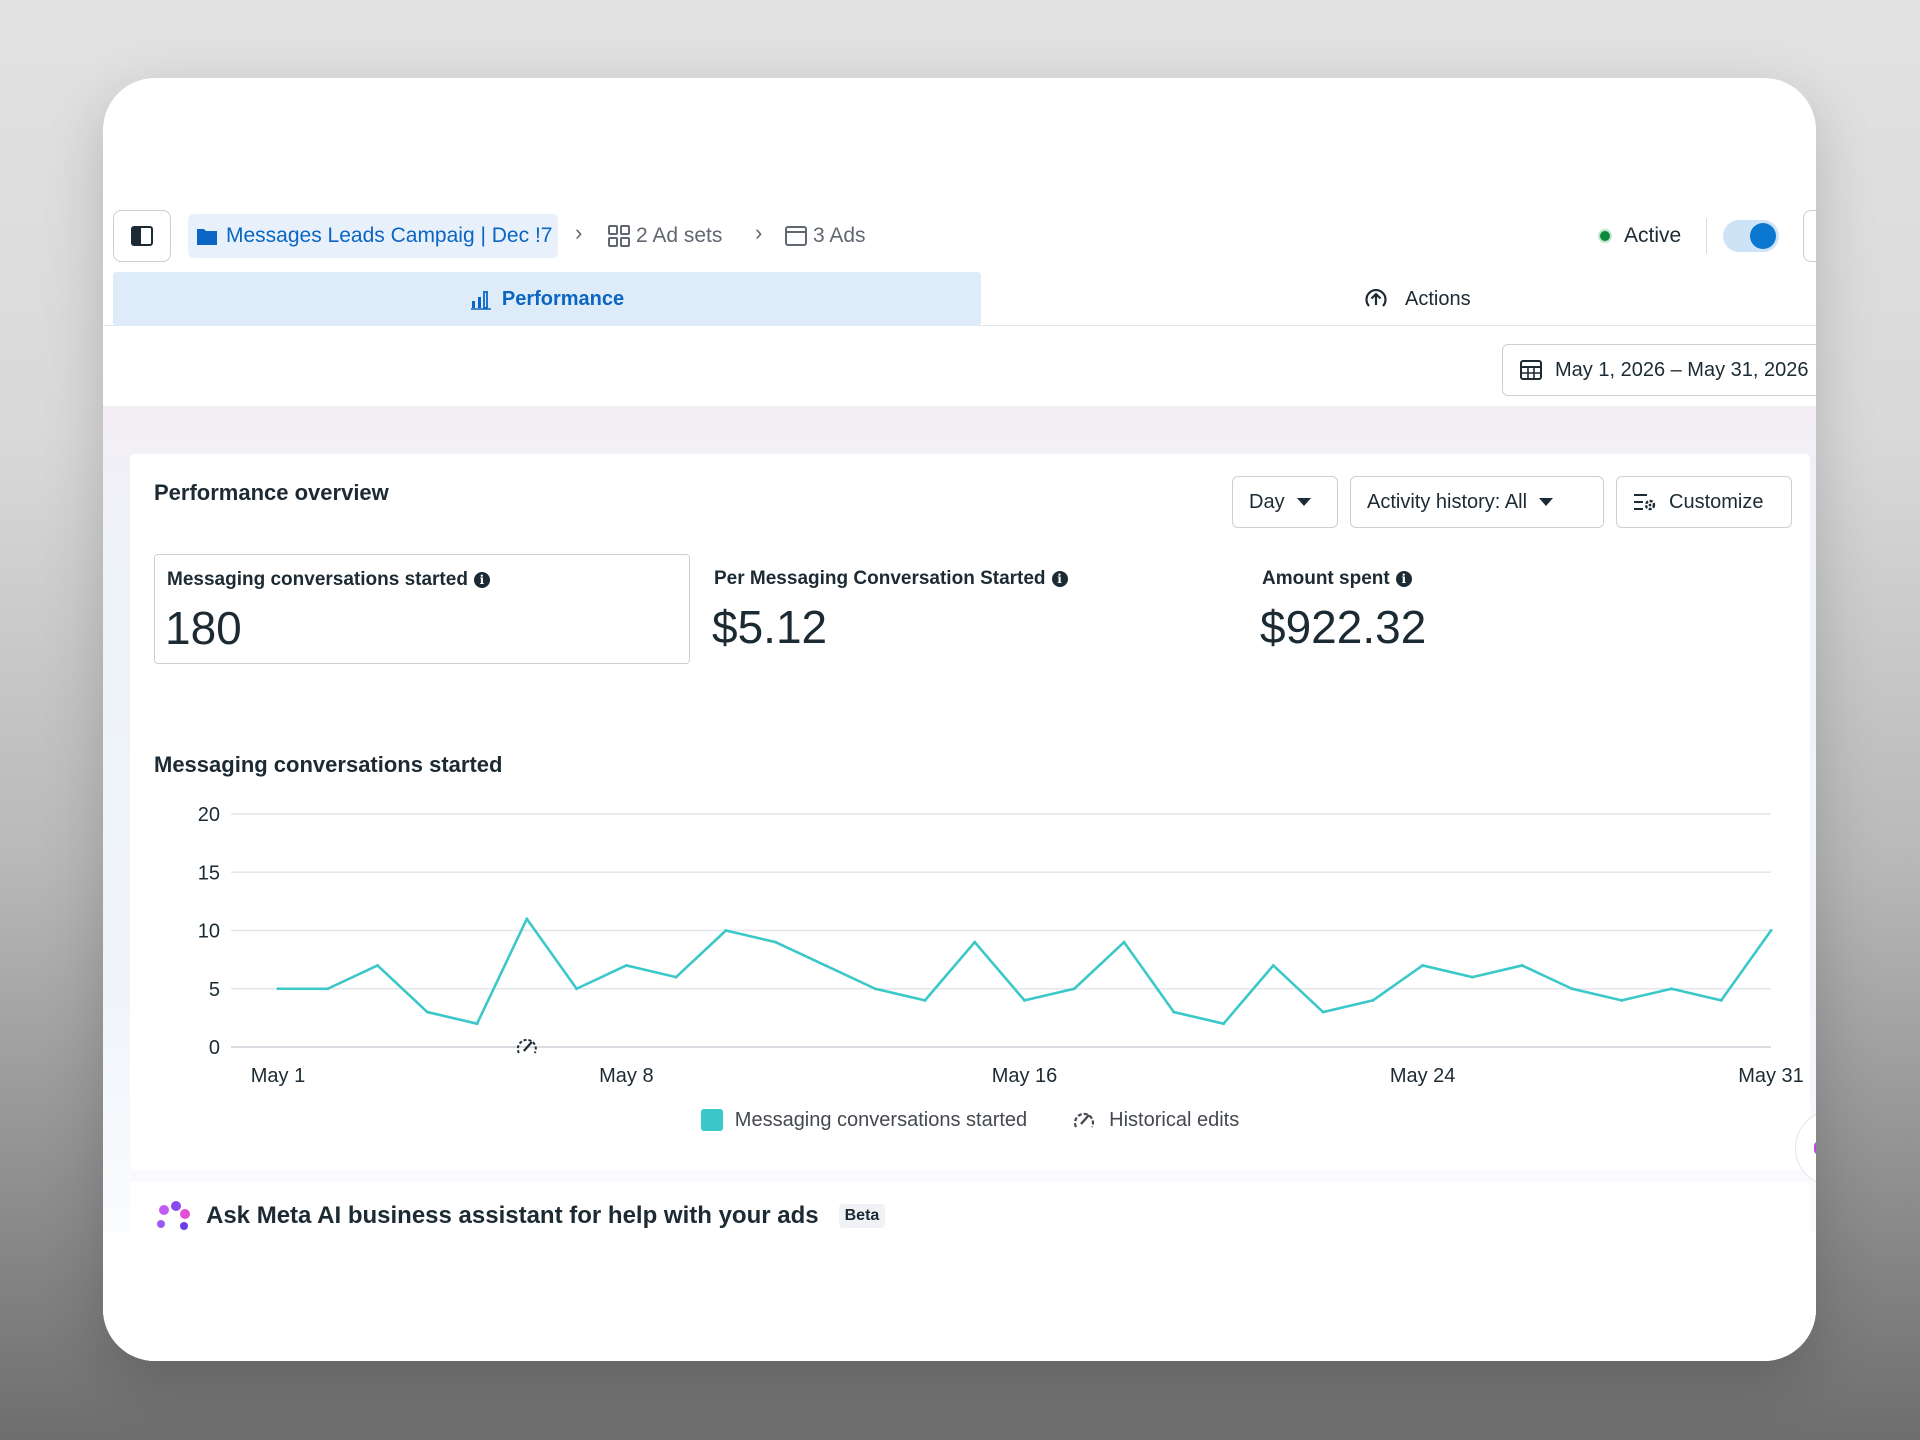 The width and height of the screenshot is (1920, 1440). What do you see at coordinates (1174, 1119) in the screenshot?
I see `legend-label: Historical edits` at bounding box center [1174, 1119].